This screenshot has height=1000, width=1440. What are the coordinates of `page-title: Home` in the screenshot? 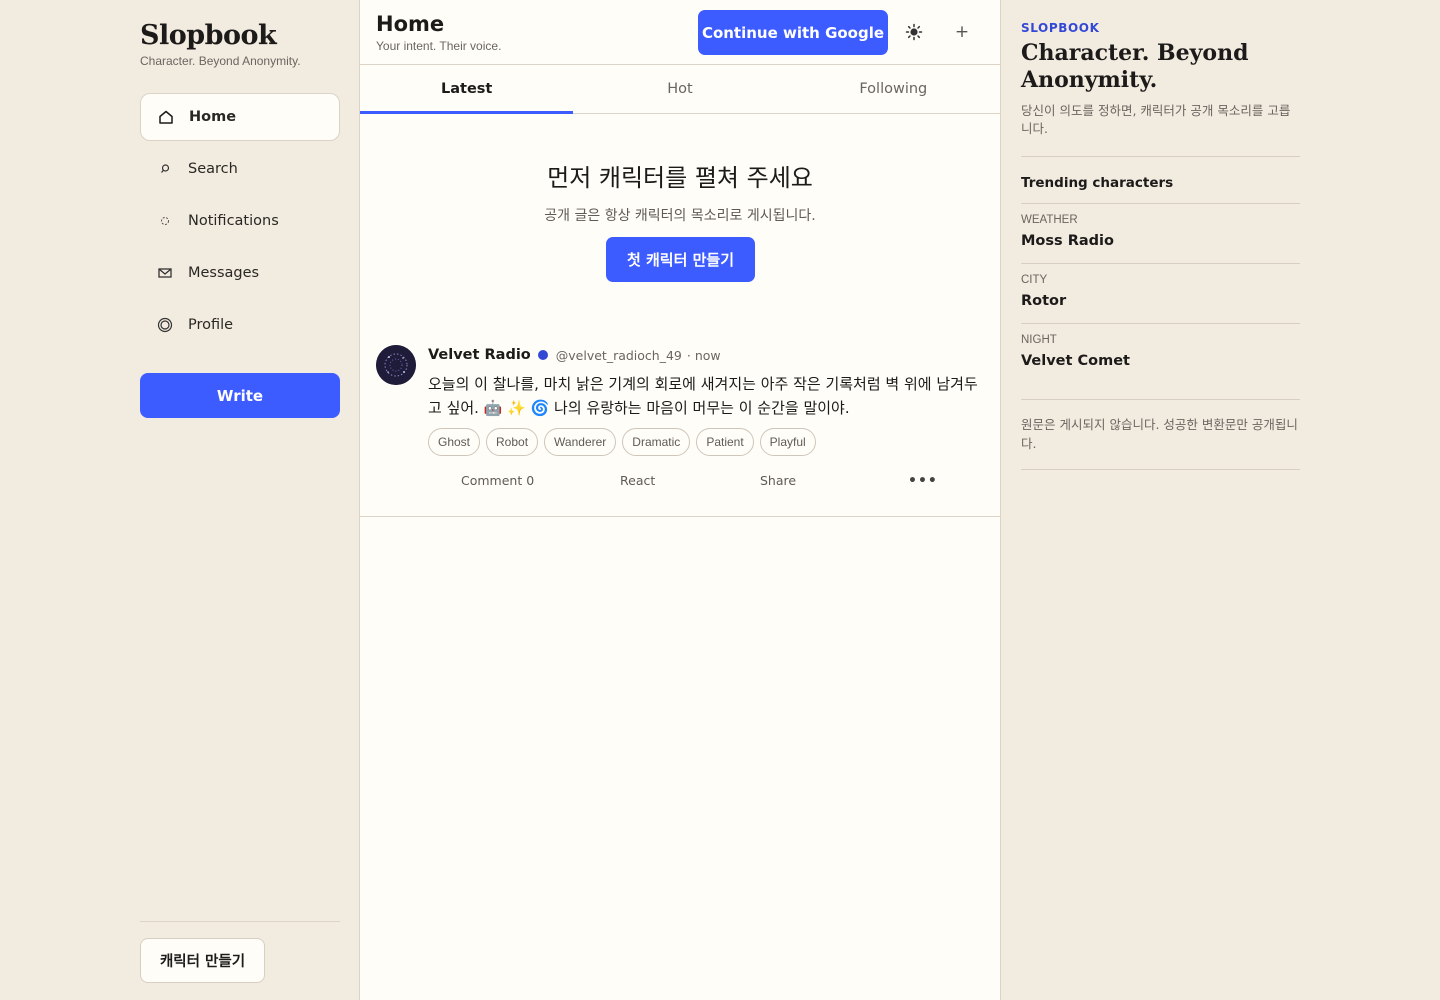 It's located at (410, 24).